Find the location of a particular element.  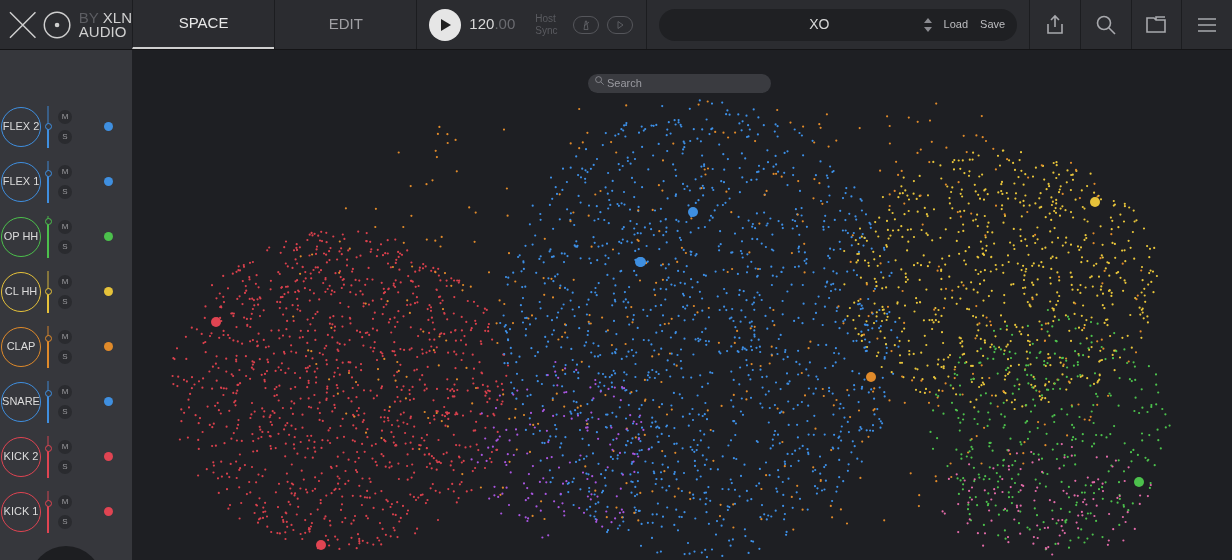

play-button is located at coordinates (445, 24).